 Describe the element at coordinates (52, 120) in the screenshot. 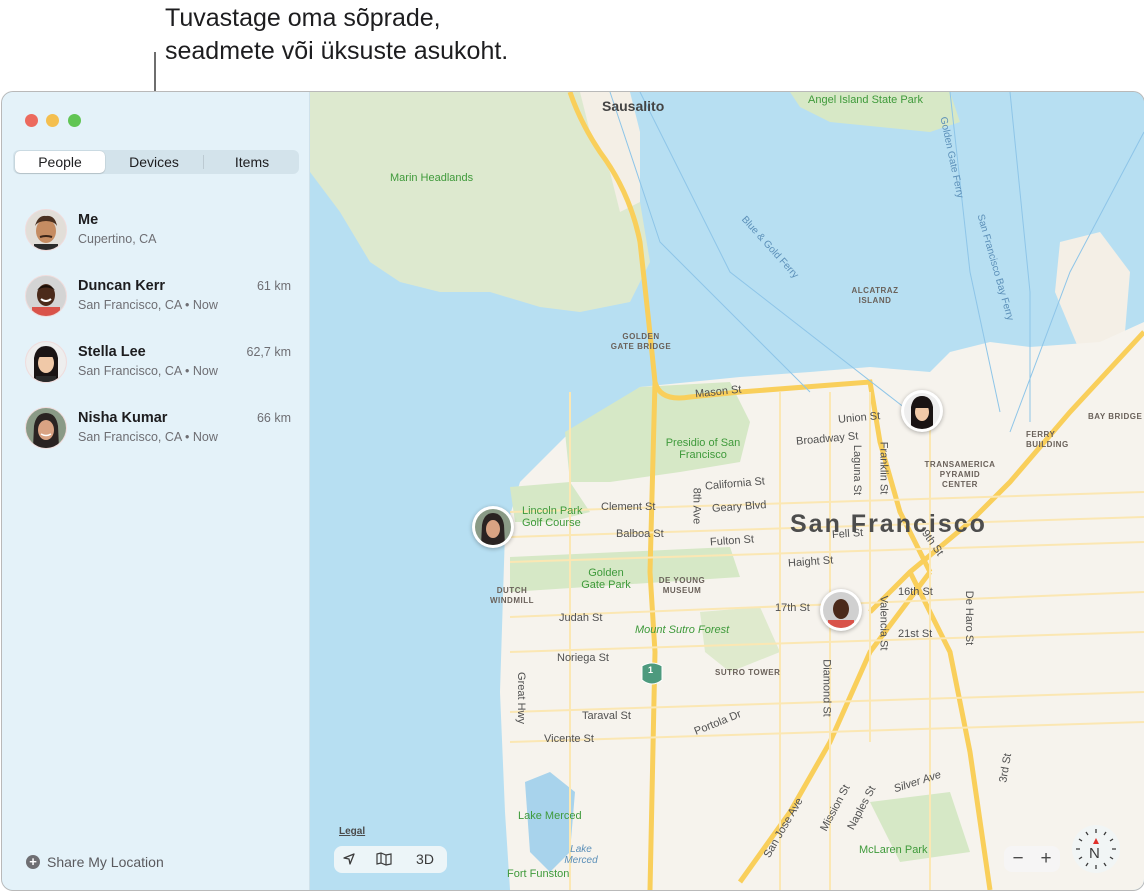

I see `minimize-button` at that location.